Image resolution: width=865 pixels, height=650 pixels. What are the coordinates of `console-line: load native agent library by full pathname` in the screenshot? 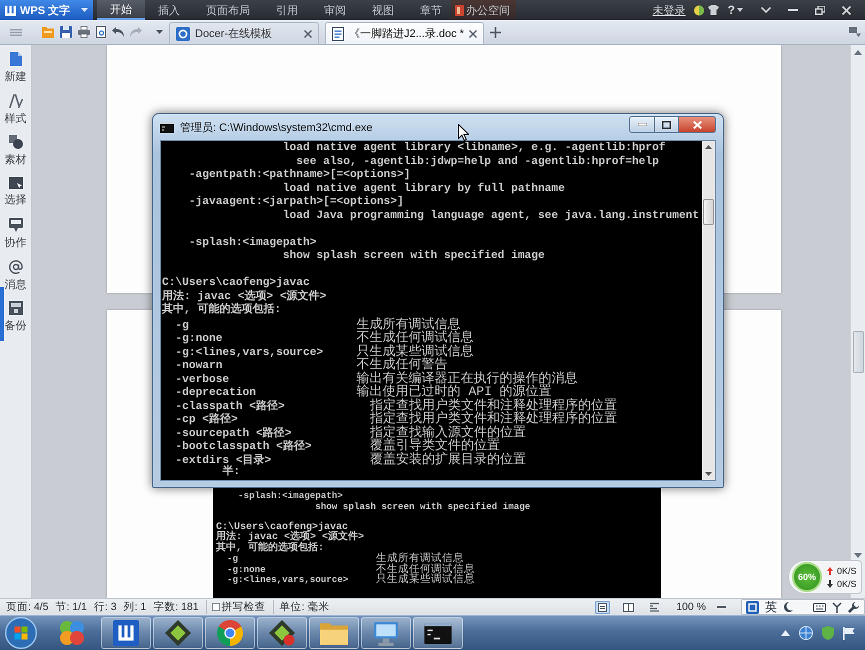 It's located at (423, 188).